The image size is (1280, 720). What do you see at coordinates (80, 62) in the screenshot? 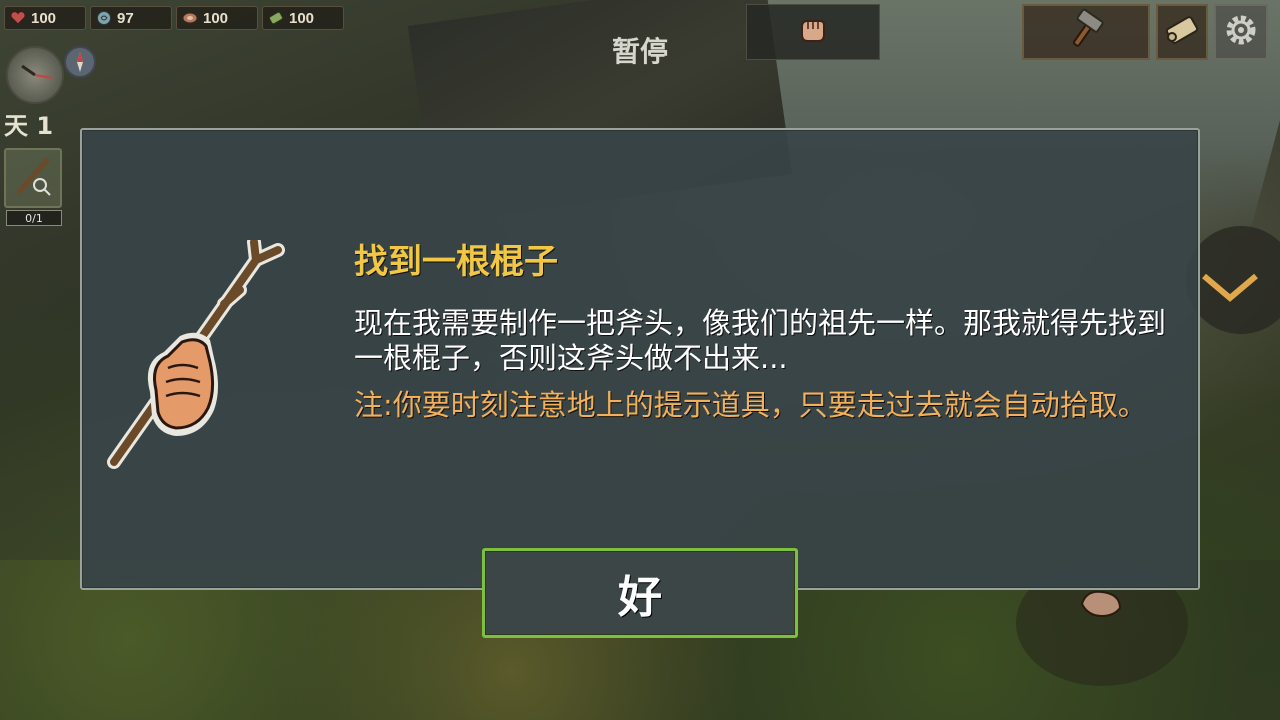
I see `compass-icon` at bounding box center [80, 62].